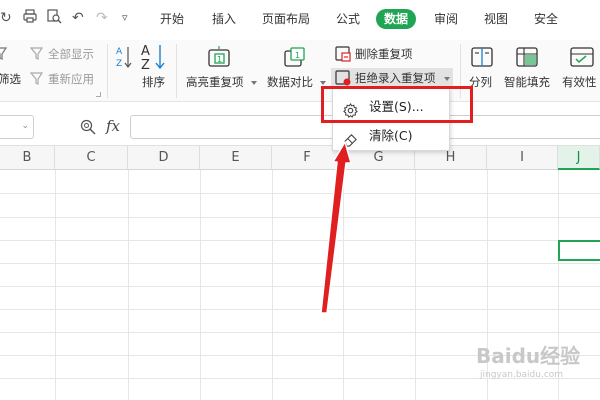 This screenshot has height=400, width=600. What do you see at coordinates (528, 356) in the screenshot?
I see `watermark-logo: Baidu经验` at bounding box center [528, 356].